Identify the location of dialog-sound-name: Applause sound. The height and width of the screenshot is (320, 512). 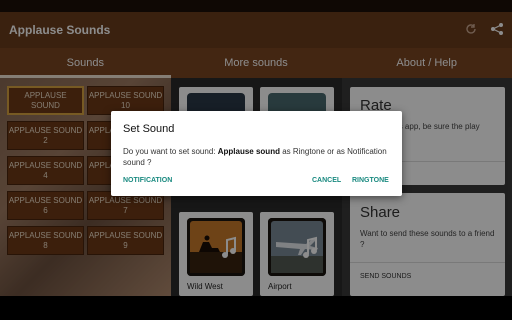
(248, 151).